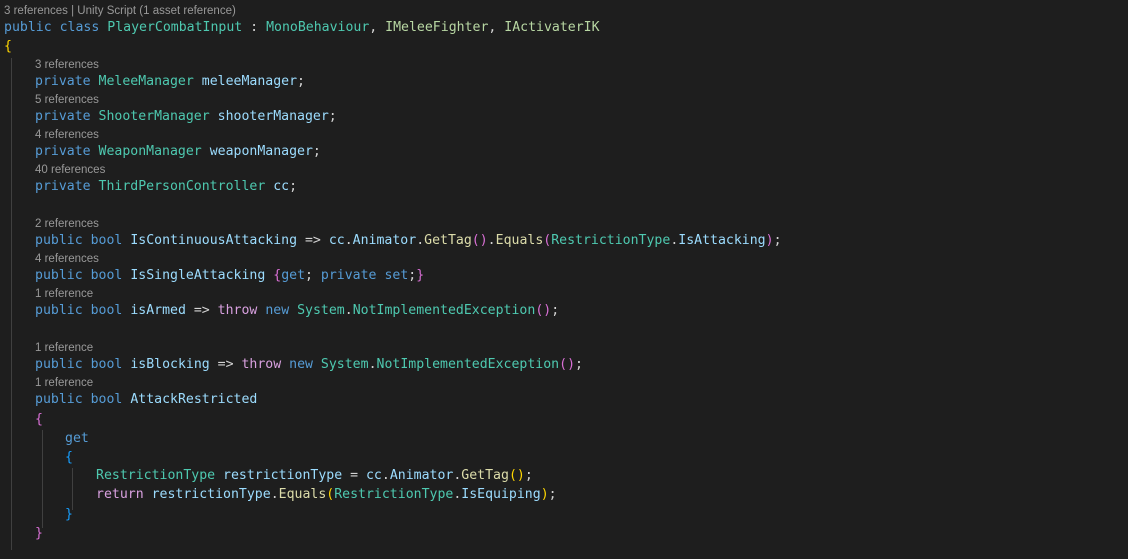 This screenshot has height=559, width=1128. Describe the element at coordinates (198, 275) in the screenshot. I see `property-name: IsSingleAttacking` at that location.